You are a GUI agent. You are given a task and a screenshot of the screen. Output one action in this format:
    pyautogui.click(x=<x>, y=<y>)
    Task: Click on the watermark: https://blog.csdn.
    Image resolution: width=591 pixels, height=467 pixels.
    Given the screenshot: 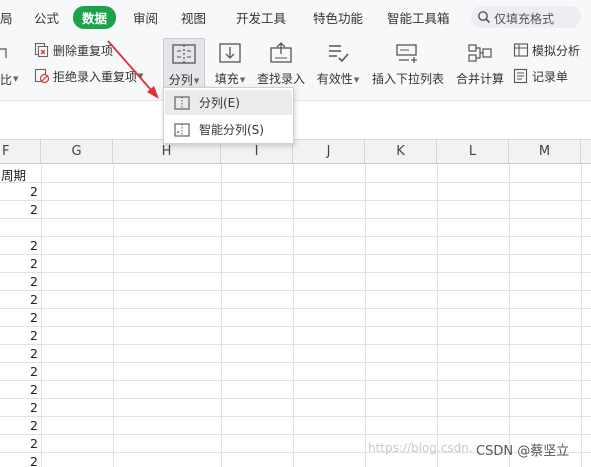 What is the action you would take?
    pyautogui.click(x=420, y=448)
    